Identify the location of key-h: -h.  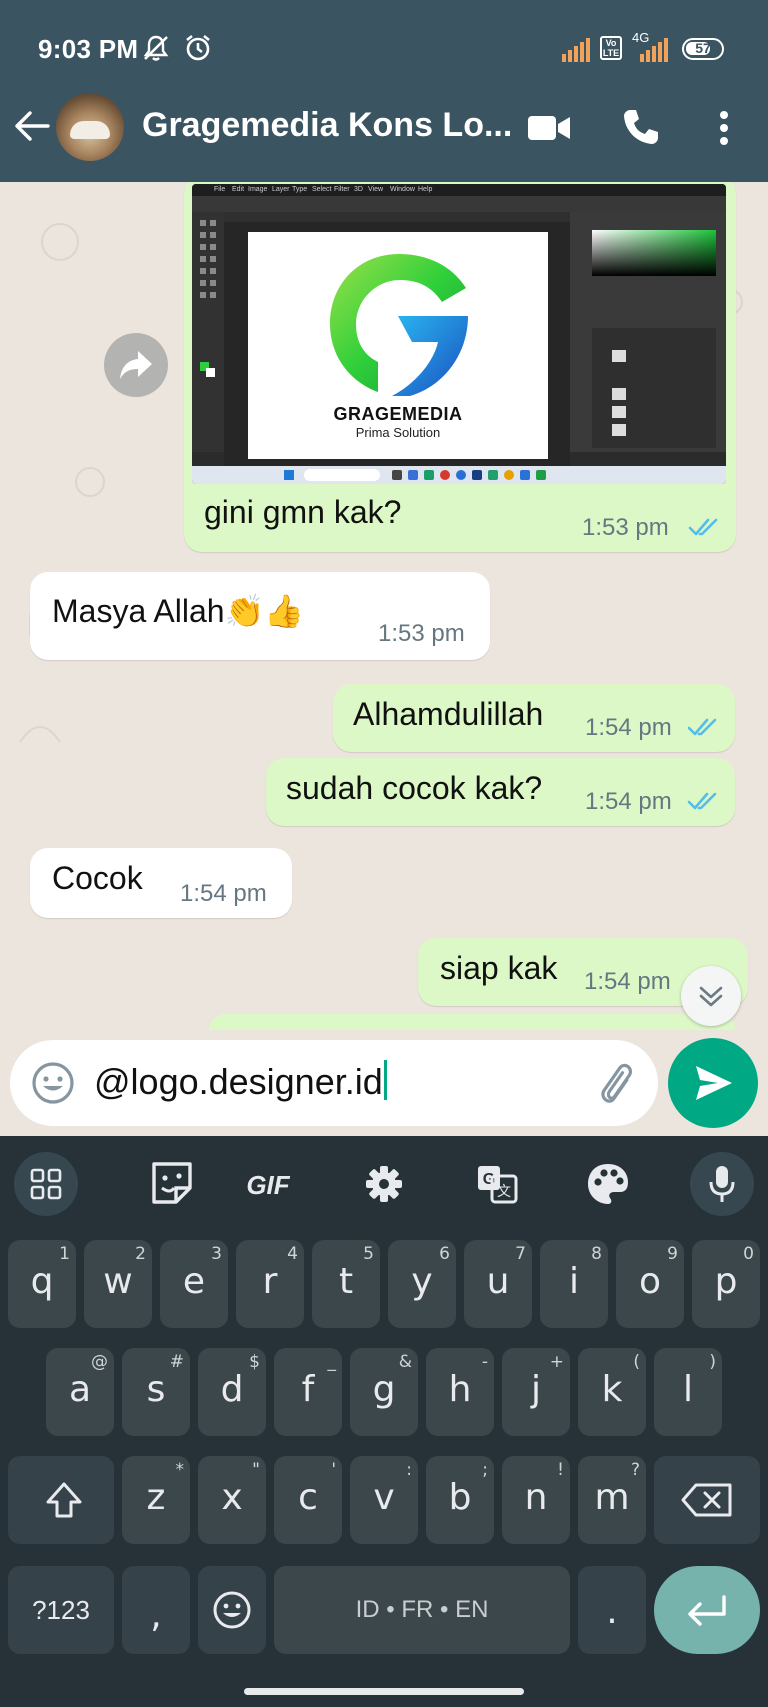
(460, 1392).